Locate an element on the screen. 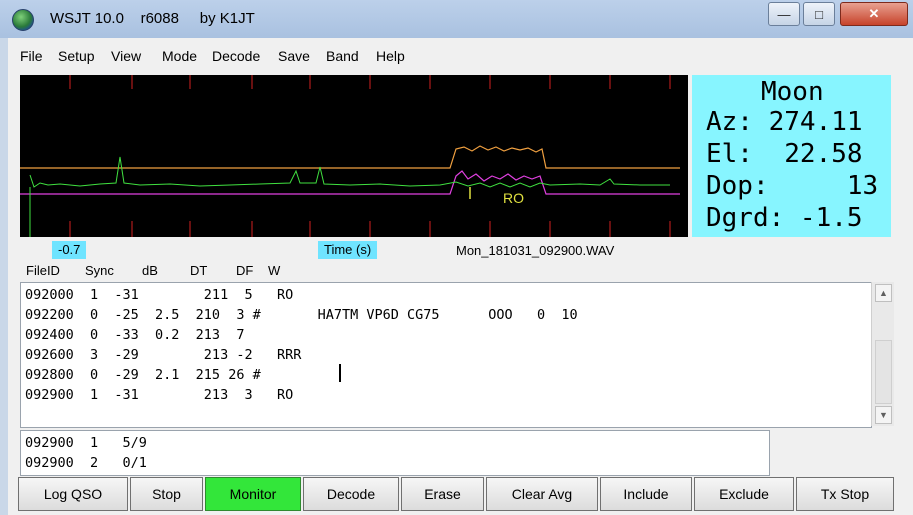  wav-filename: Mon_181031_092900.WAV is located at coordinates (535, 250).